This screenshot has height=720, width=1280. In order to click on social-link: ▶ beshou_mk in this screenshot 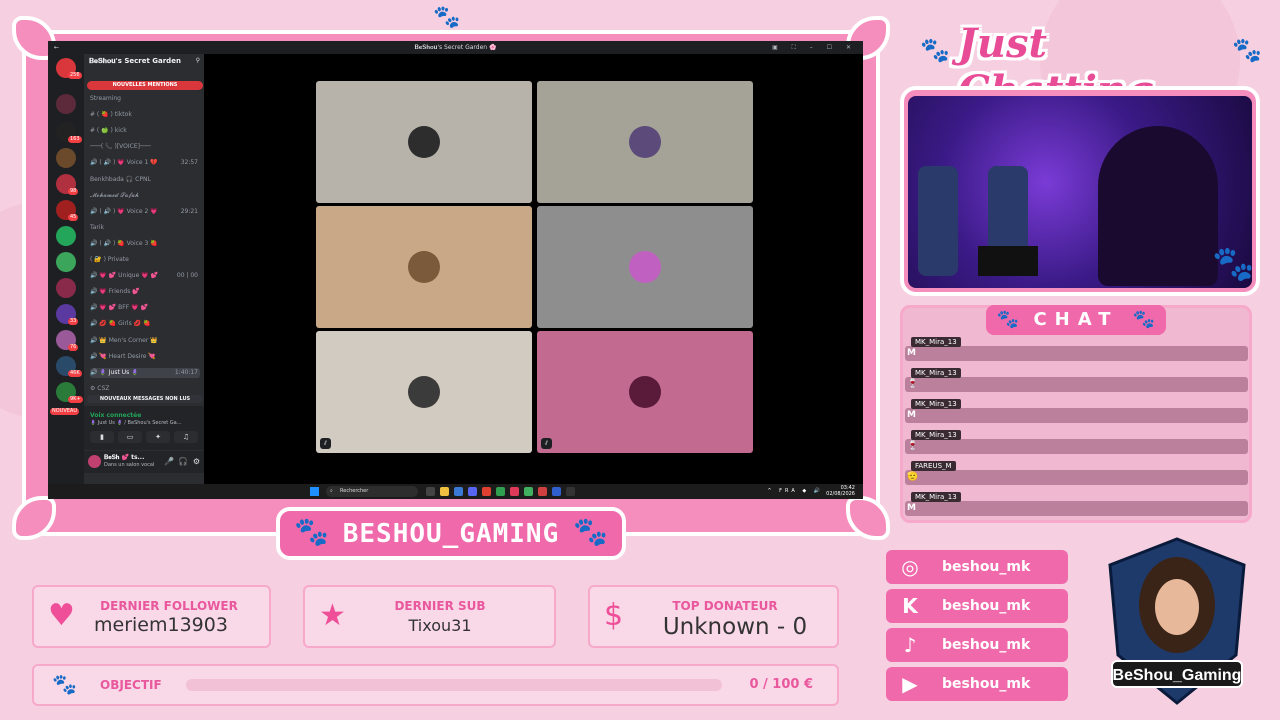, I will do `click(977, 684)`.